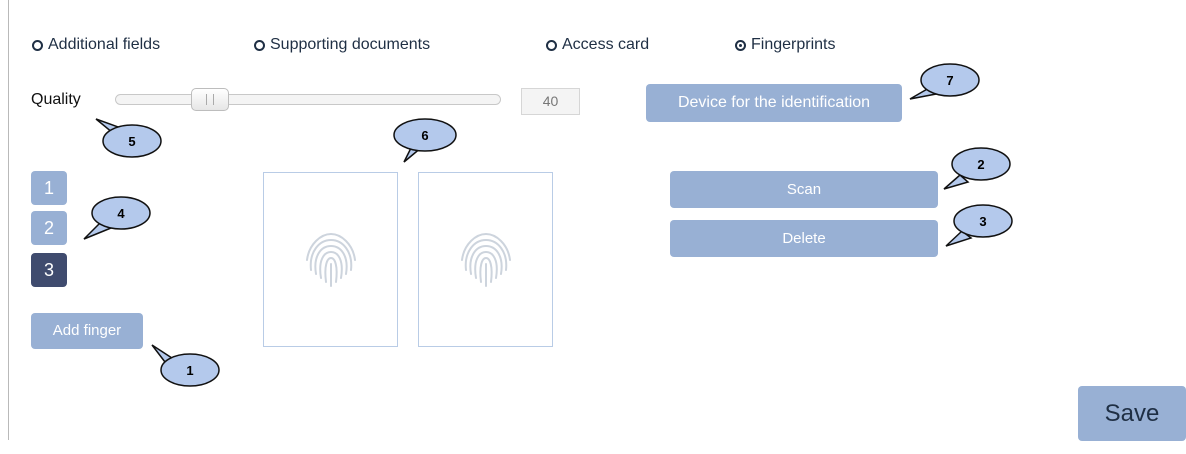 The image size is (1186, 454). I want to click on callout-2: 2, so click(977, 168).